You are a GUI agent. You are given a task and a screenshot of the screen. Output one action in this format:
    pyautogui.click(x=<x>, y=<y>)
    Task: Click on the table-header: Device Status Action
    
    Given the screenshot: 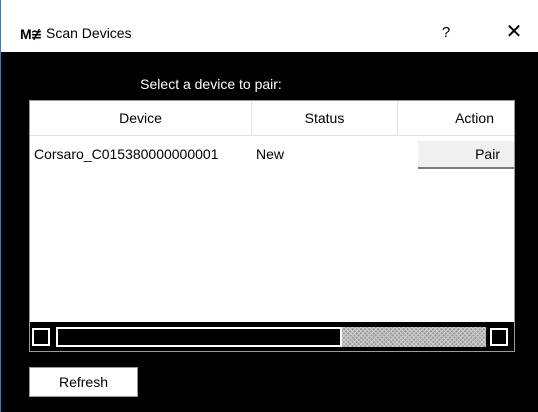 What is the action you would take?
    pyautogui.click(x=272, y=118)
    